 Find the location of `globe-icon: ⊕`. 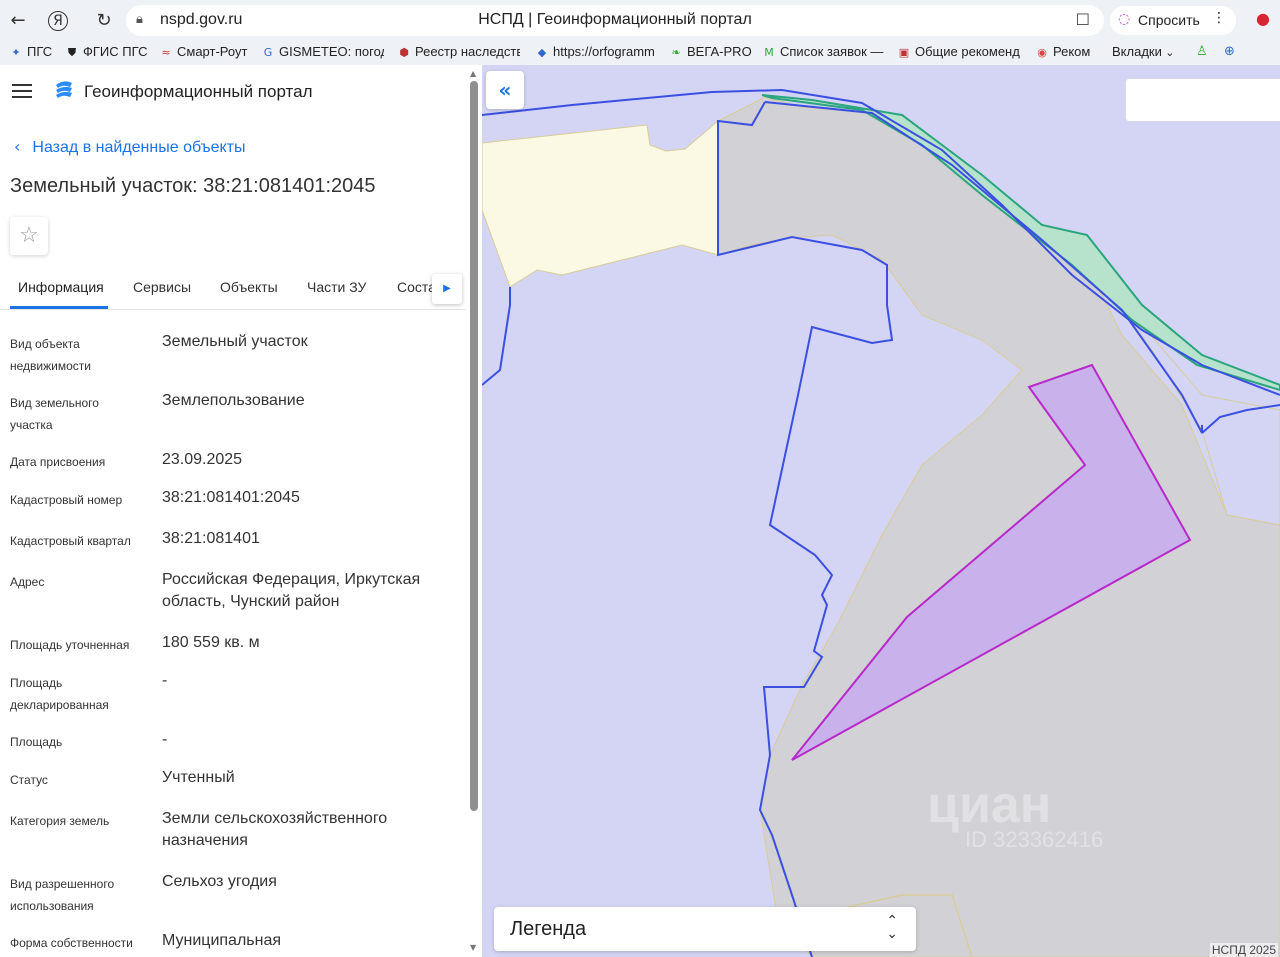

globe-icon: ⊕ is located at coordinates (1234, 51).